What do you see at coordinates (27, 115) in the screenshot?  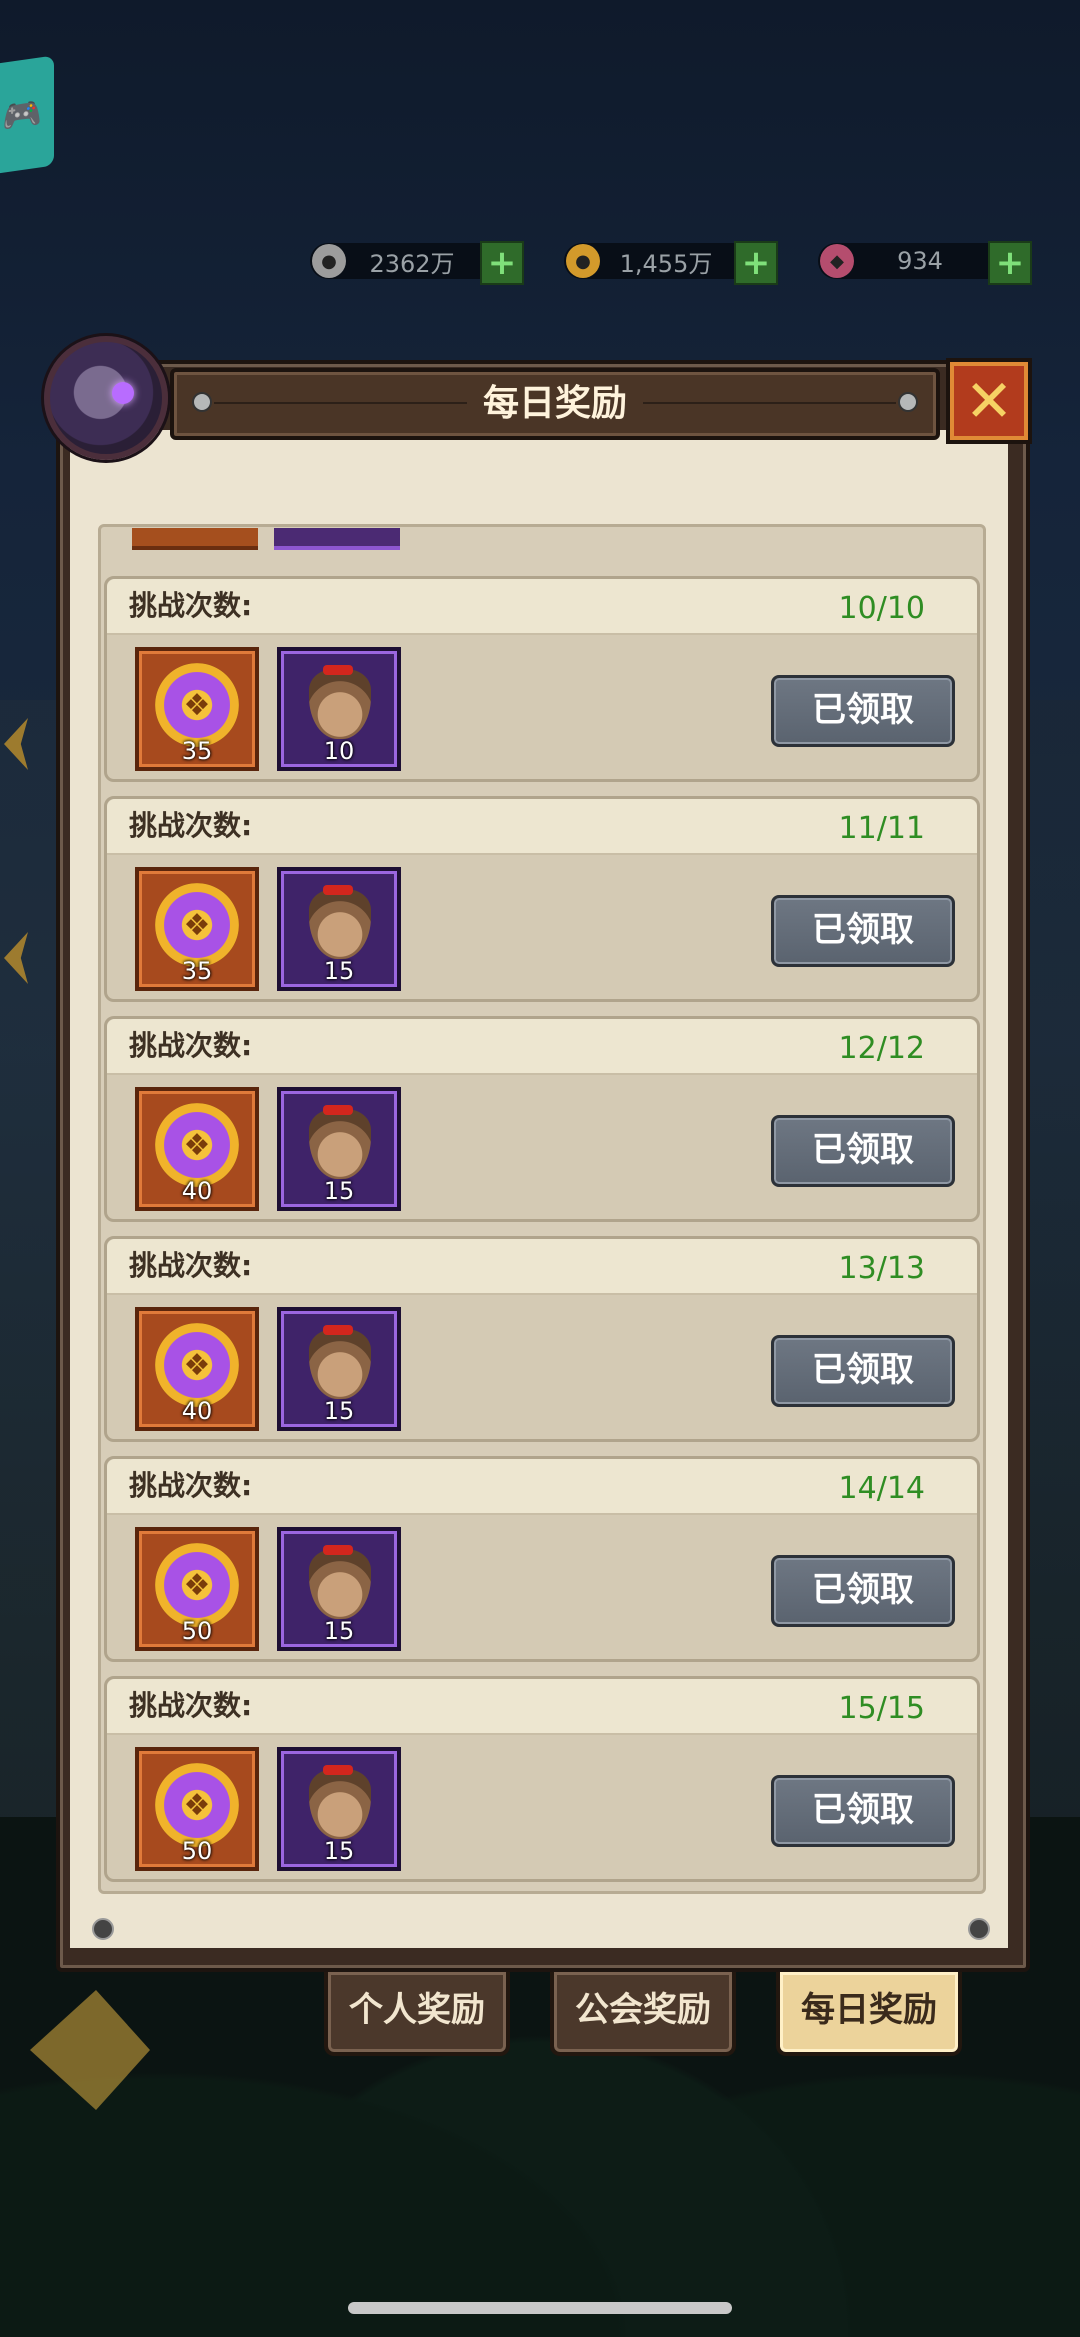 I see `gamepad-icon: 🎮` at bounding box center [27, 115].